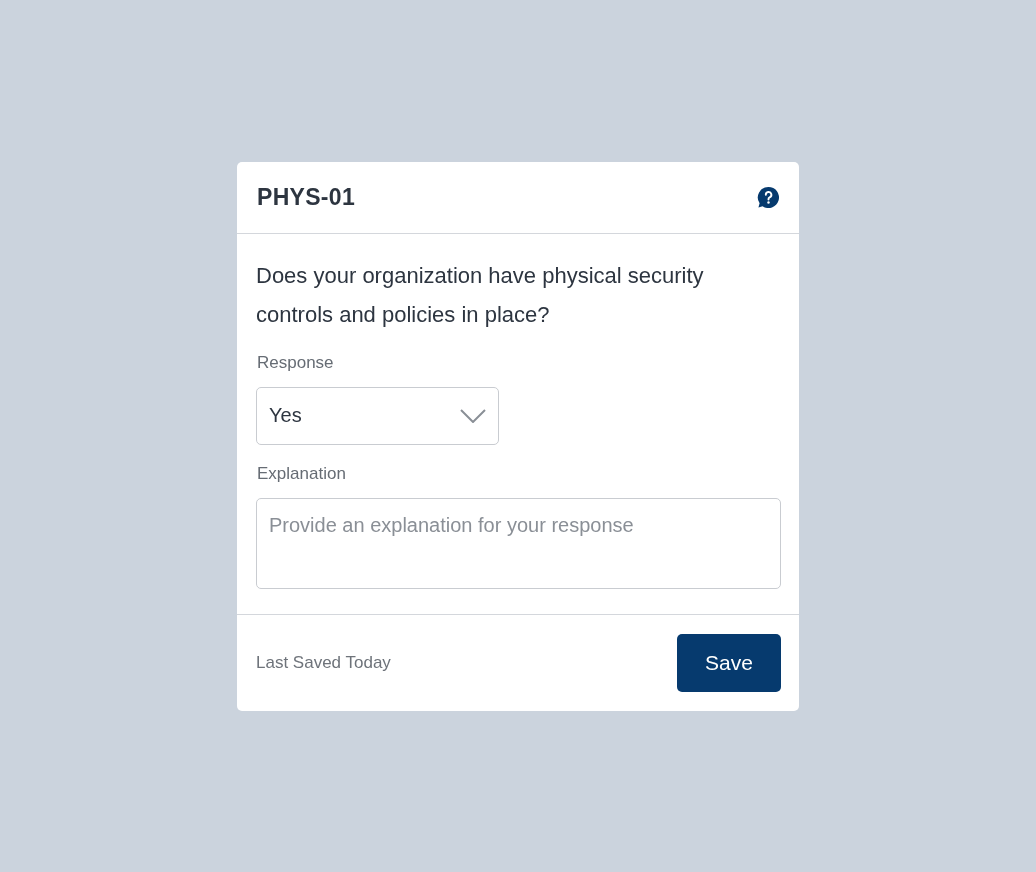 Image resolution: width=1036 pixels, height=872 pixels. I want to click on card-title: PHYS-01, so click(306, 197).